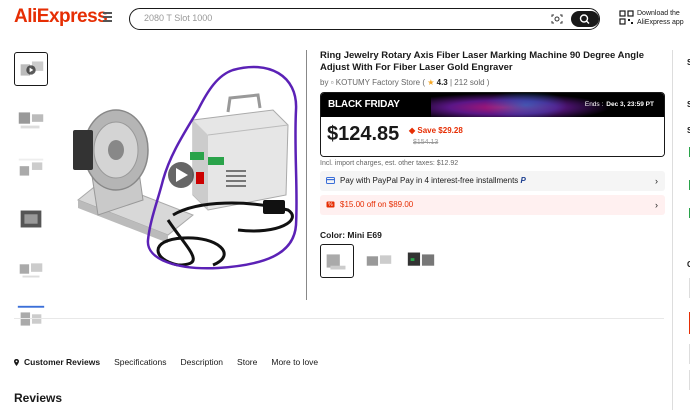  What do you see at coordinates (412, 130) in the screenshot?
I see `tag-icon: ◆` at bounding box center [412, 130].